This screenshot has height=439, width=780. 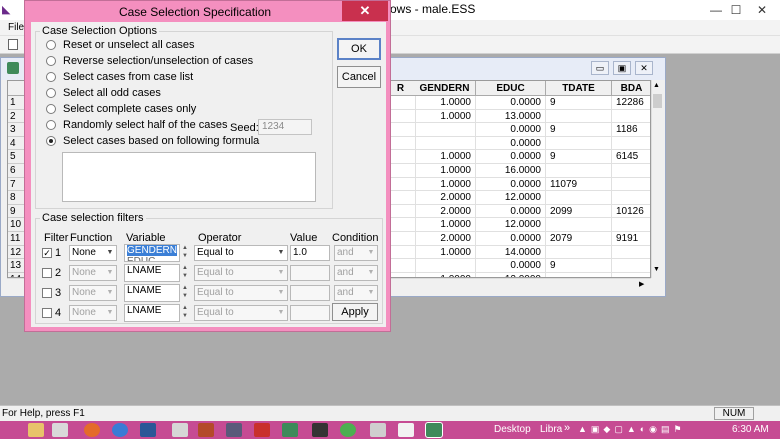 I want to click on option-4: Select all odd cases, so click(x=103, y=93).